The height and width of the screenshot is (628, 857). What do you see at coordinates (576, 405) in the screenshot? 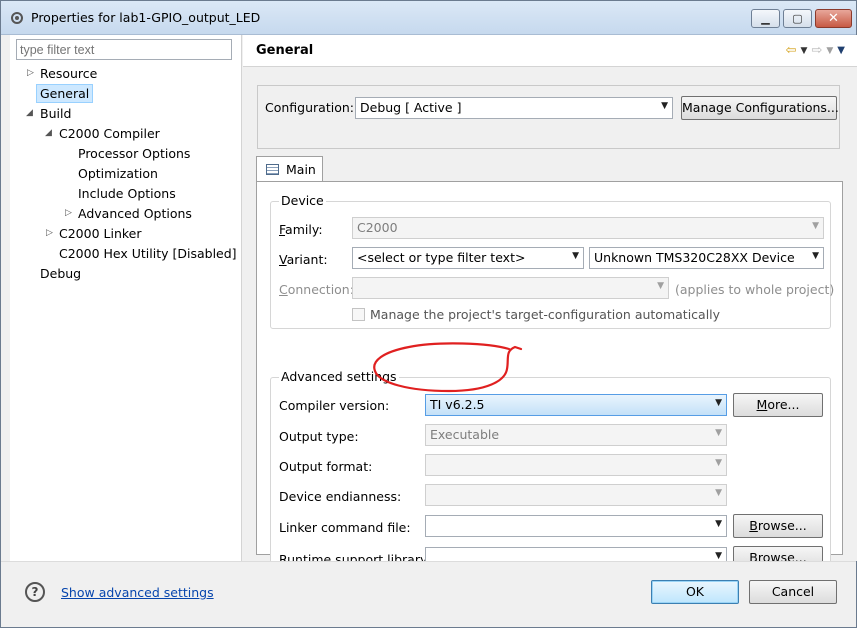
I see `compiler-version-select: TI v6.2.5 ▼` at bounding box center [576, 405].